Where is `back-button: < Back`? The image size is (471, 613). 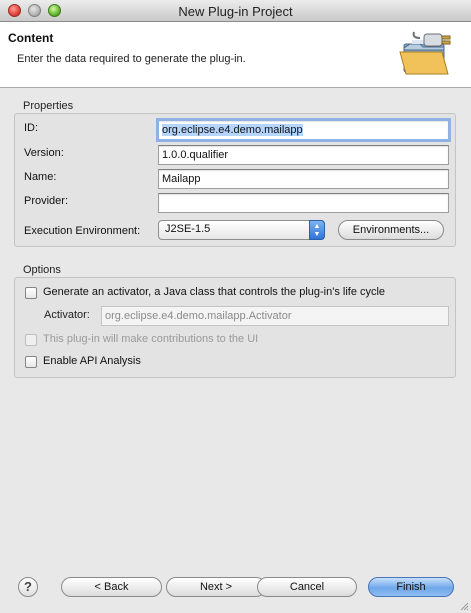
back-button: < Back is located at coordinates (111, 587).